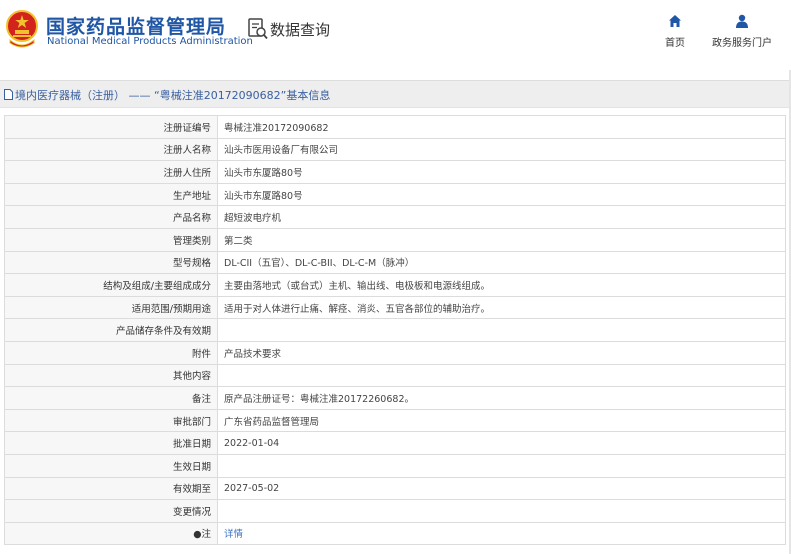  I want to click on data-query-label: 数据查询, so click(300, 30).